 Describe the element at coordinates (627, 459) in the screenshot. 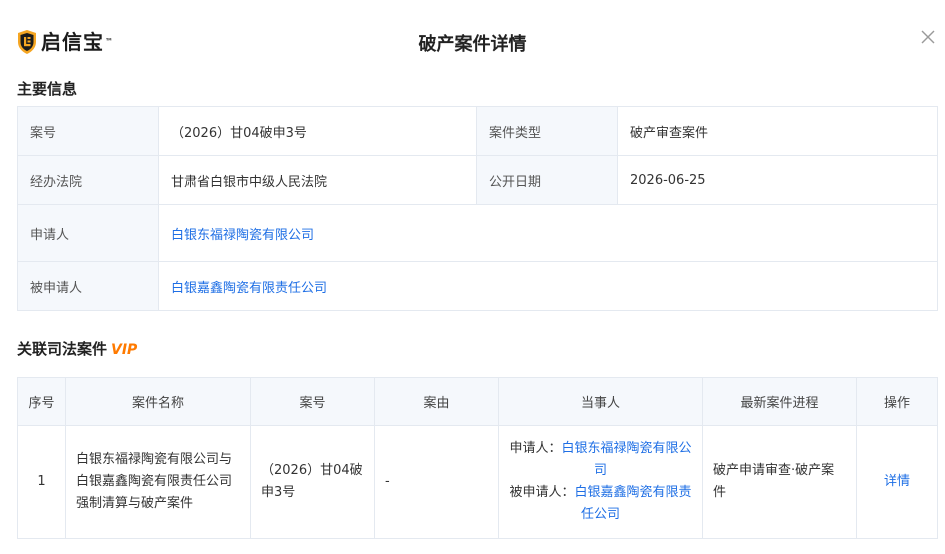

I see `party-applicant-link: 白银东福禄陶瓷有限公司` at that location.